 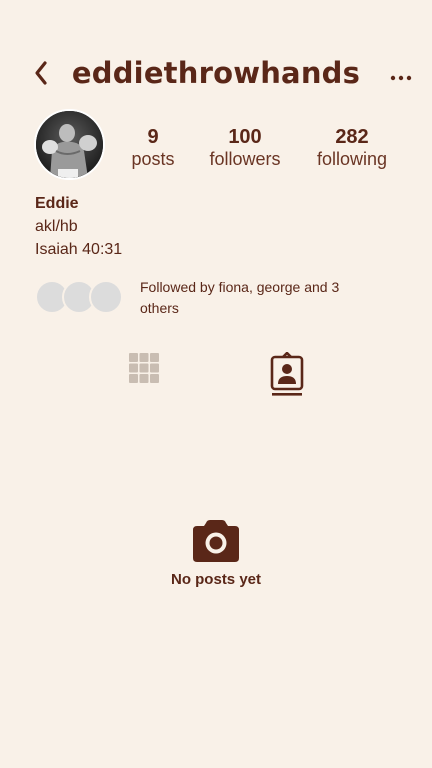 I want to click on followed-by-text: Followed by fiona, george and 3 others, so click(x=260, y=298).